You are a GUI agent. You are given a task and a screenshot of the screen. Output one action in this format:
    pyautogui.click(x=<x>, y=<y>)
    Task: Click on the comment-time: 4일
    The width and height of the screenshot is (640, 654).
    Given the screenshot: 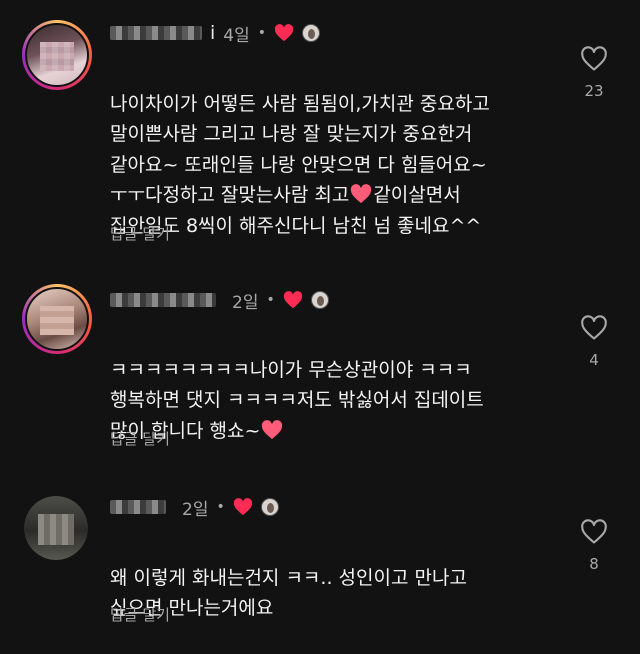 What is the action you would take?
    pyautogui.click(x=236, y=35)
    